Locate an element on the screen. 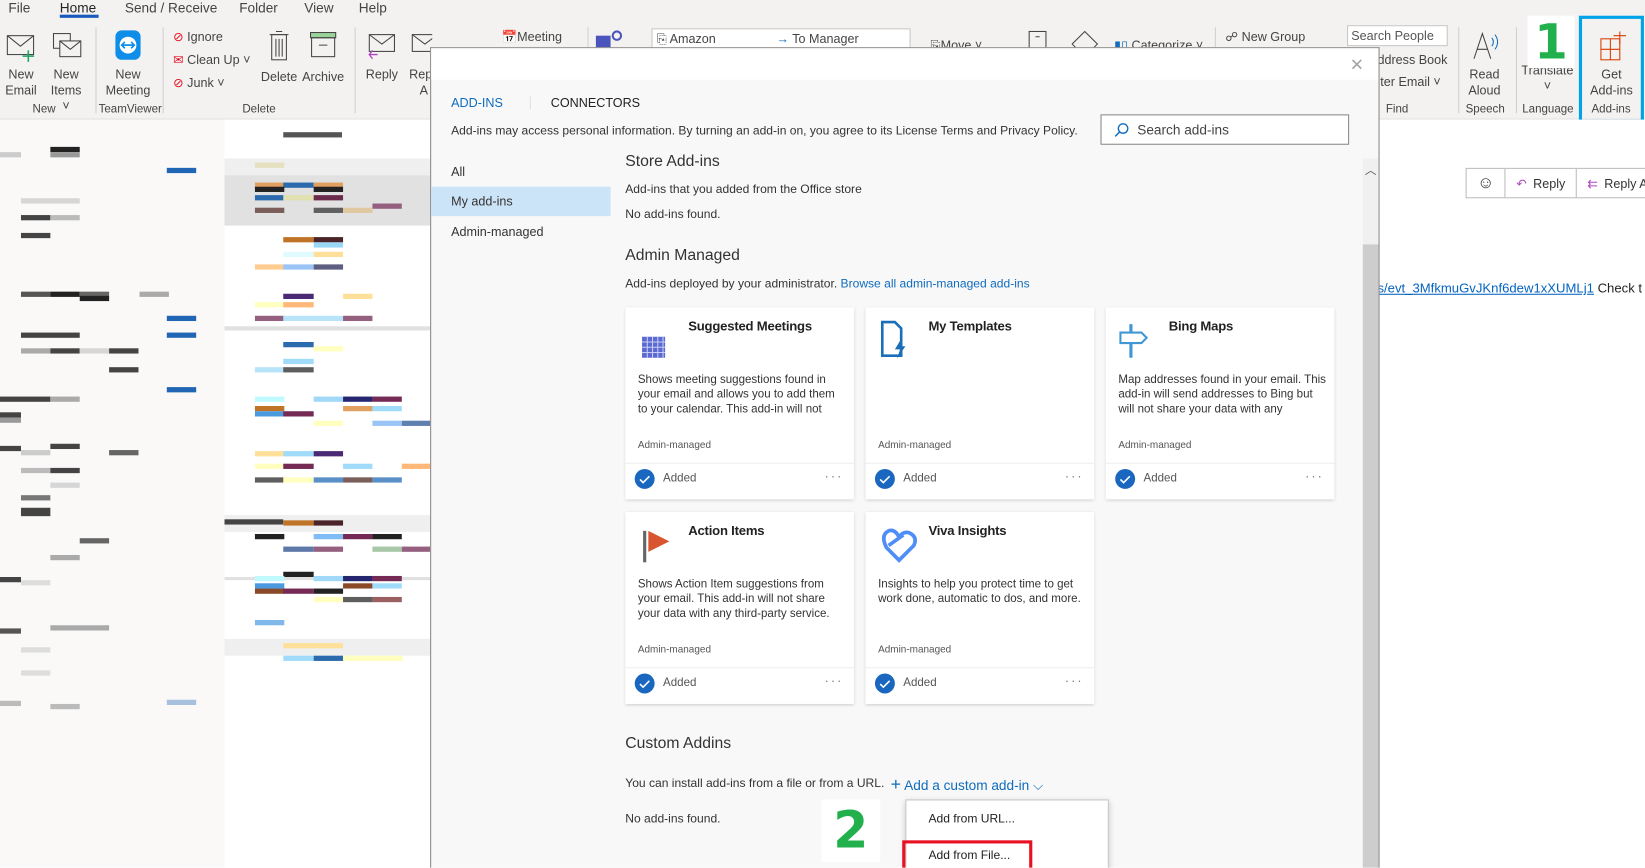 The width and height of the screenshot is (1645, 868). add-custom-addin-button: + Add a custom add-in ⌵ is located at coordinates (967, 784).